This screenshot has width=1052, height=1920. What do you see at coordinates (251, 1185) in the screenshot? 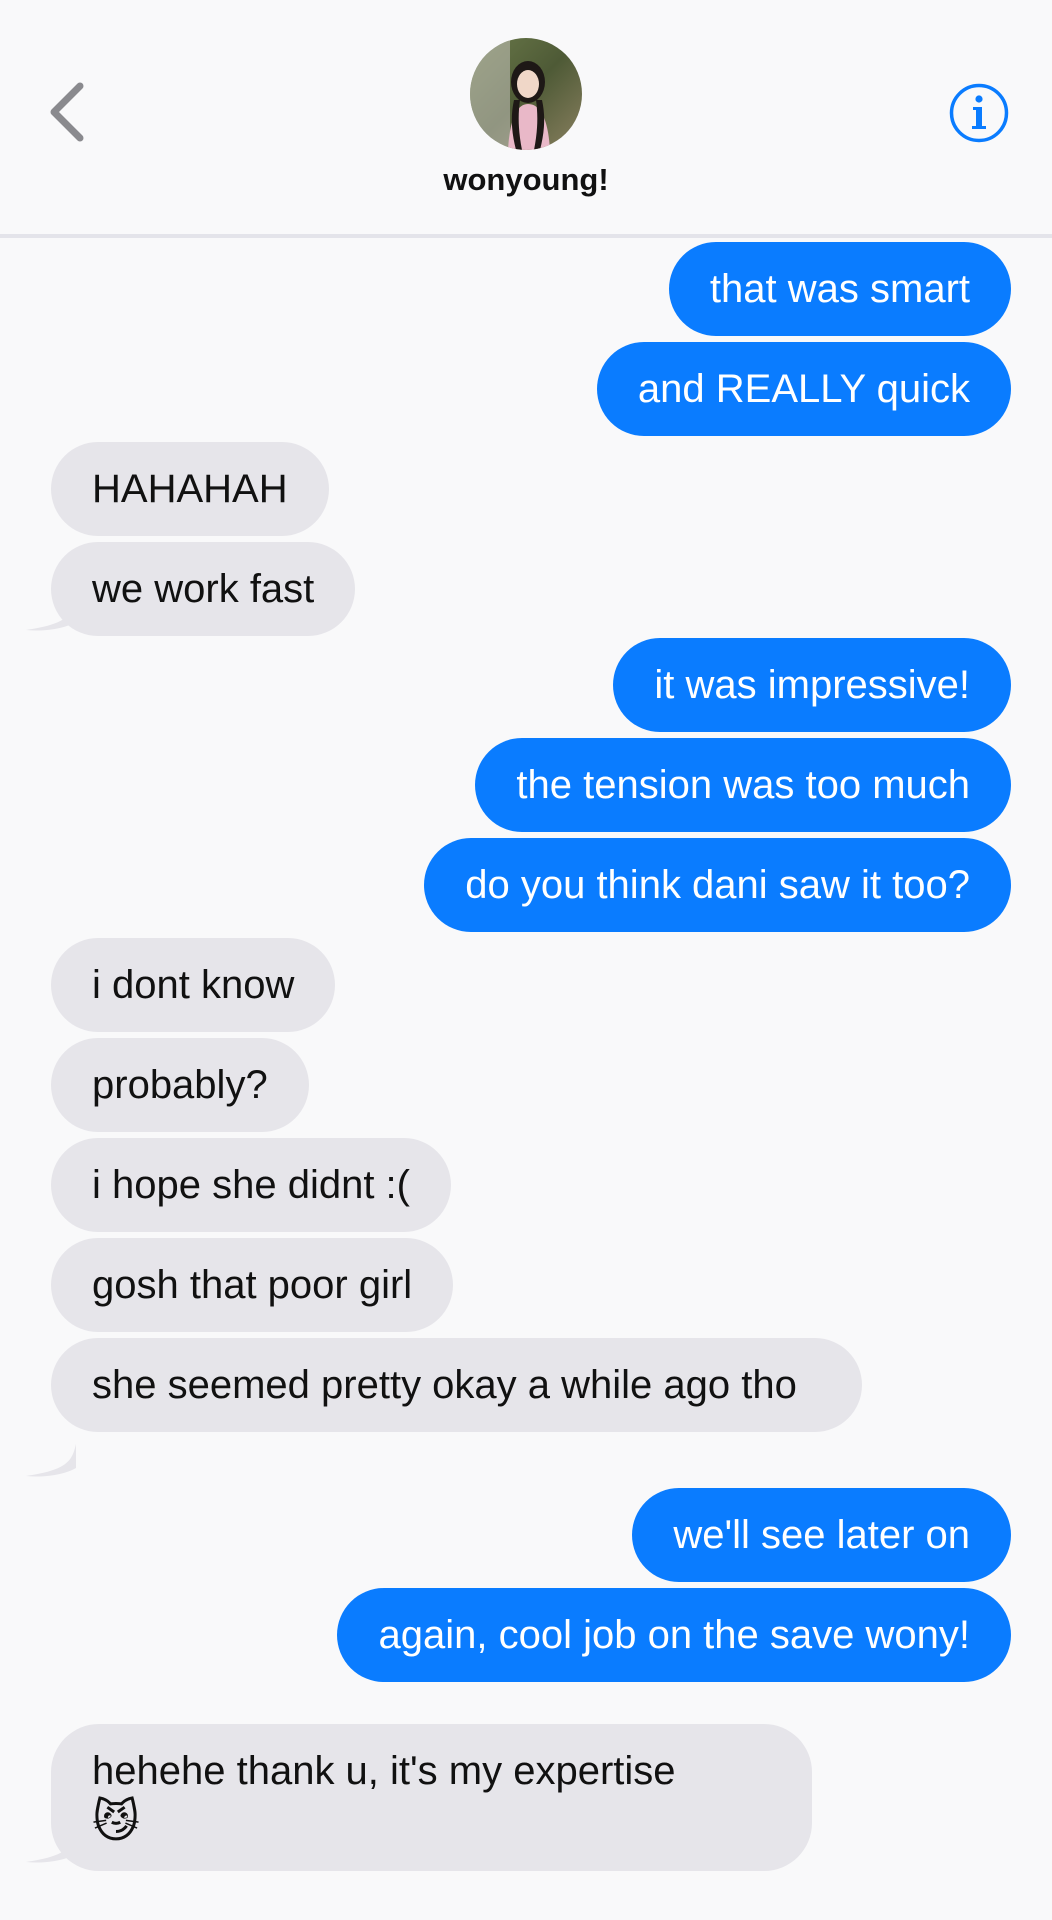
I see `received-message: i hope she didnt :(` at bounding box center [251, 1185].